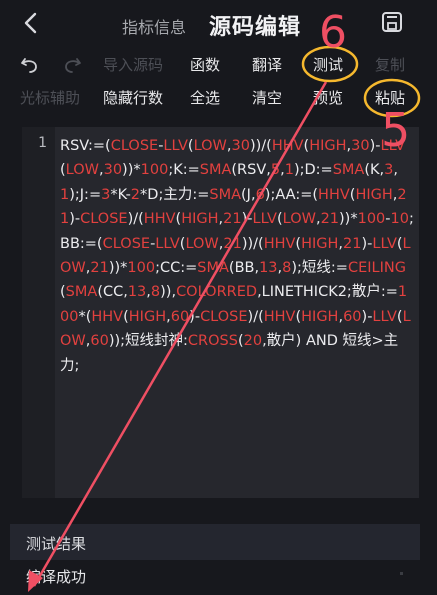 The width and height of the screenshot is (437, 595). Describe the element at coordinates (260, 146) in the screenshot. I see `code-token: ))/(` at that location.